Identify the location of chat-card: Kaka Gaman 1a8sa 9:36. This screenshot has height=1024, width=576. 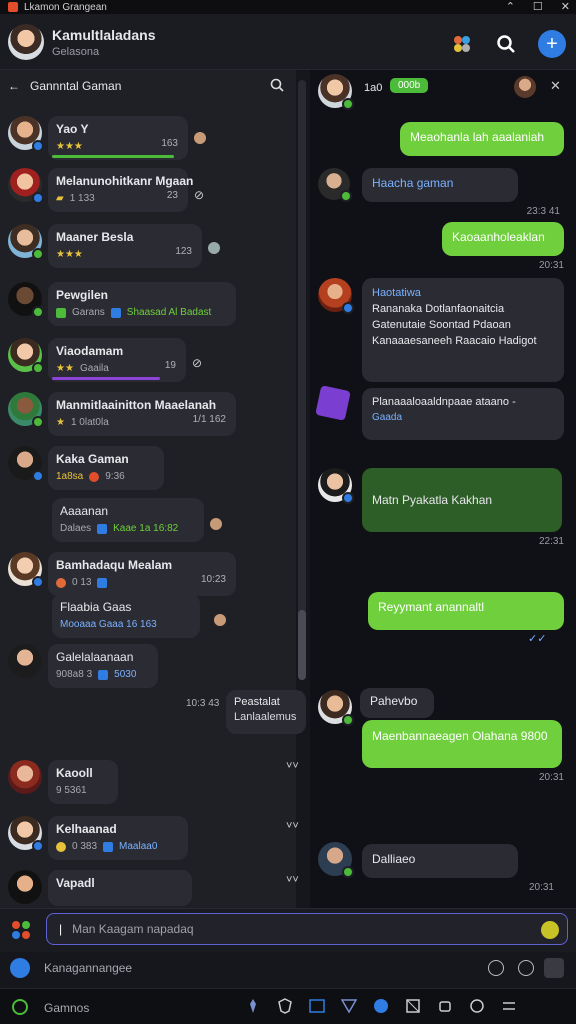
(106, 468).